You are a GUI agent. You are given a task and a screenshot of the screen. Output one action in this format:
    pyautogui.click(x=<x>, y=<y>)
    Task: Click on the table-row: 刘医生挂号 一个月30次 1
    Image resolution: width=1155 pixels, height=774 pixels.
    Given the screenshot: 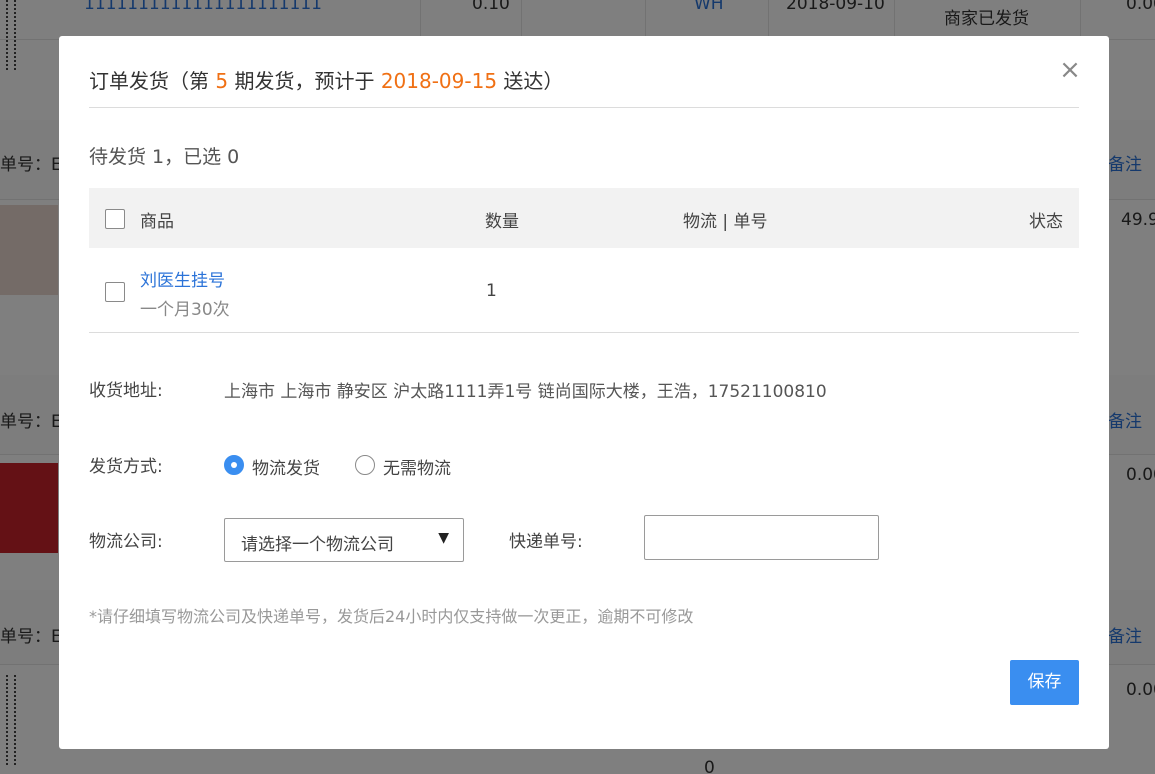 What is the action you would take?
    pyautogui.click(x=584, y=290)
    